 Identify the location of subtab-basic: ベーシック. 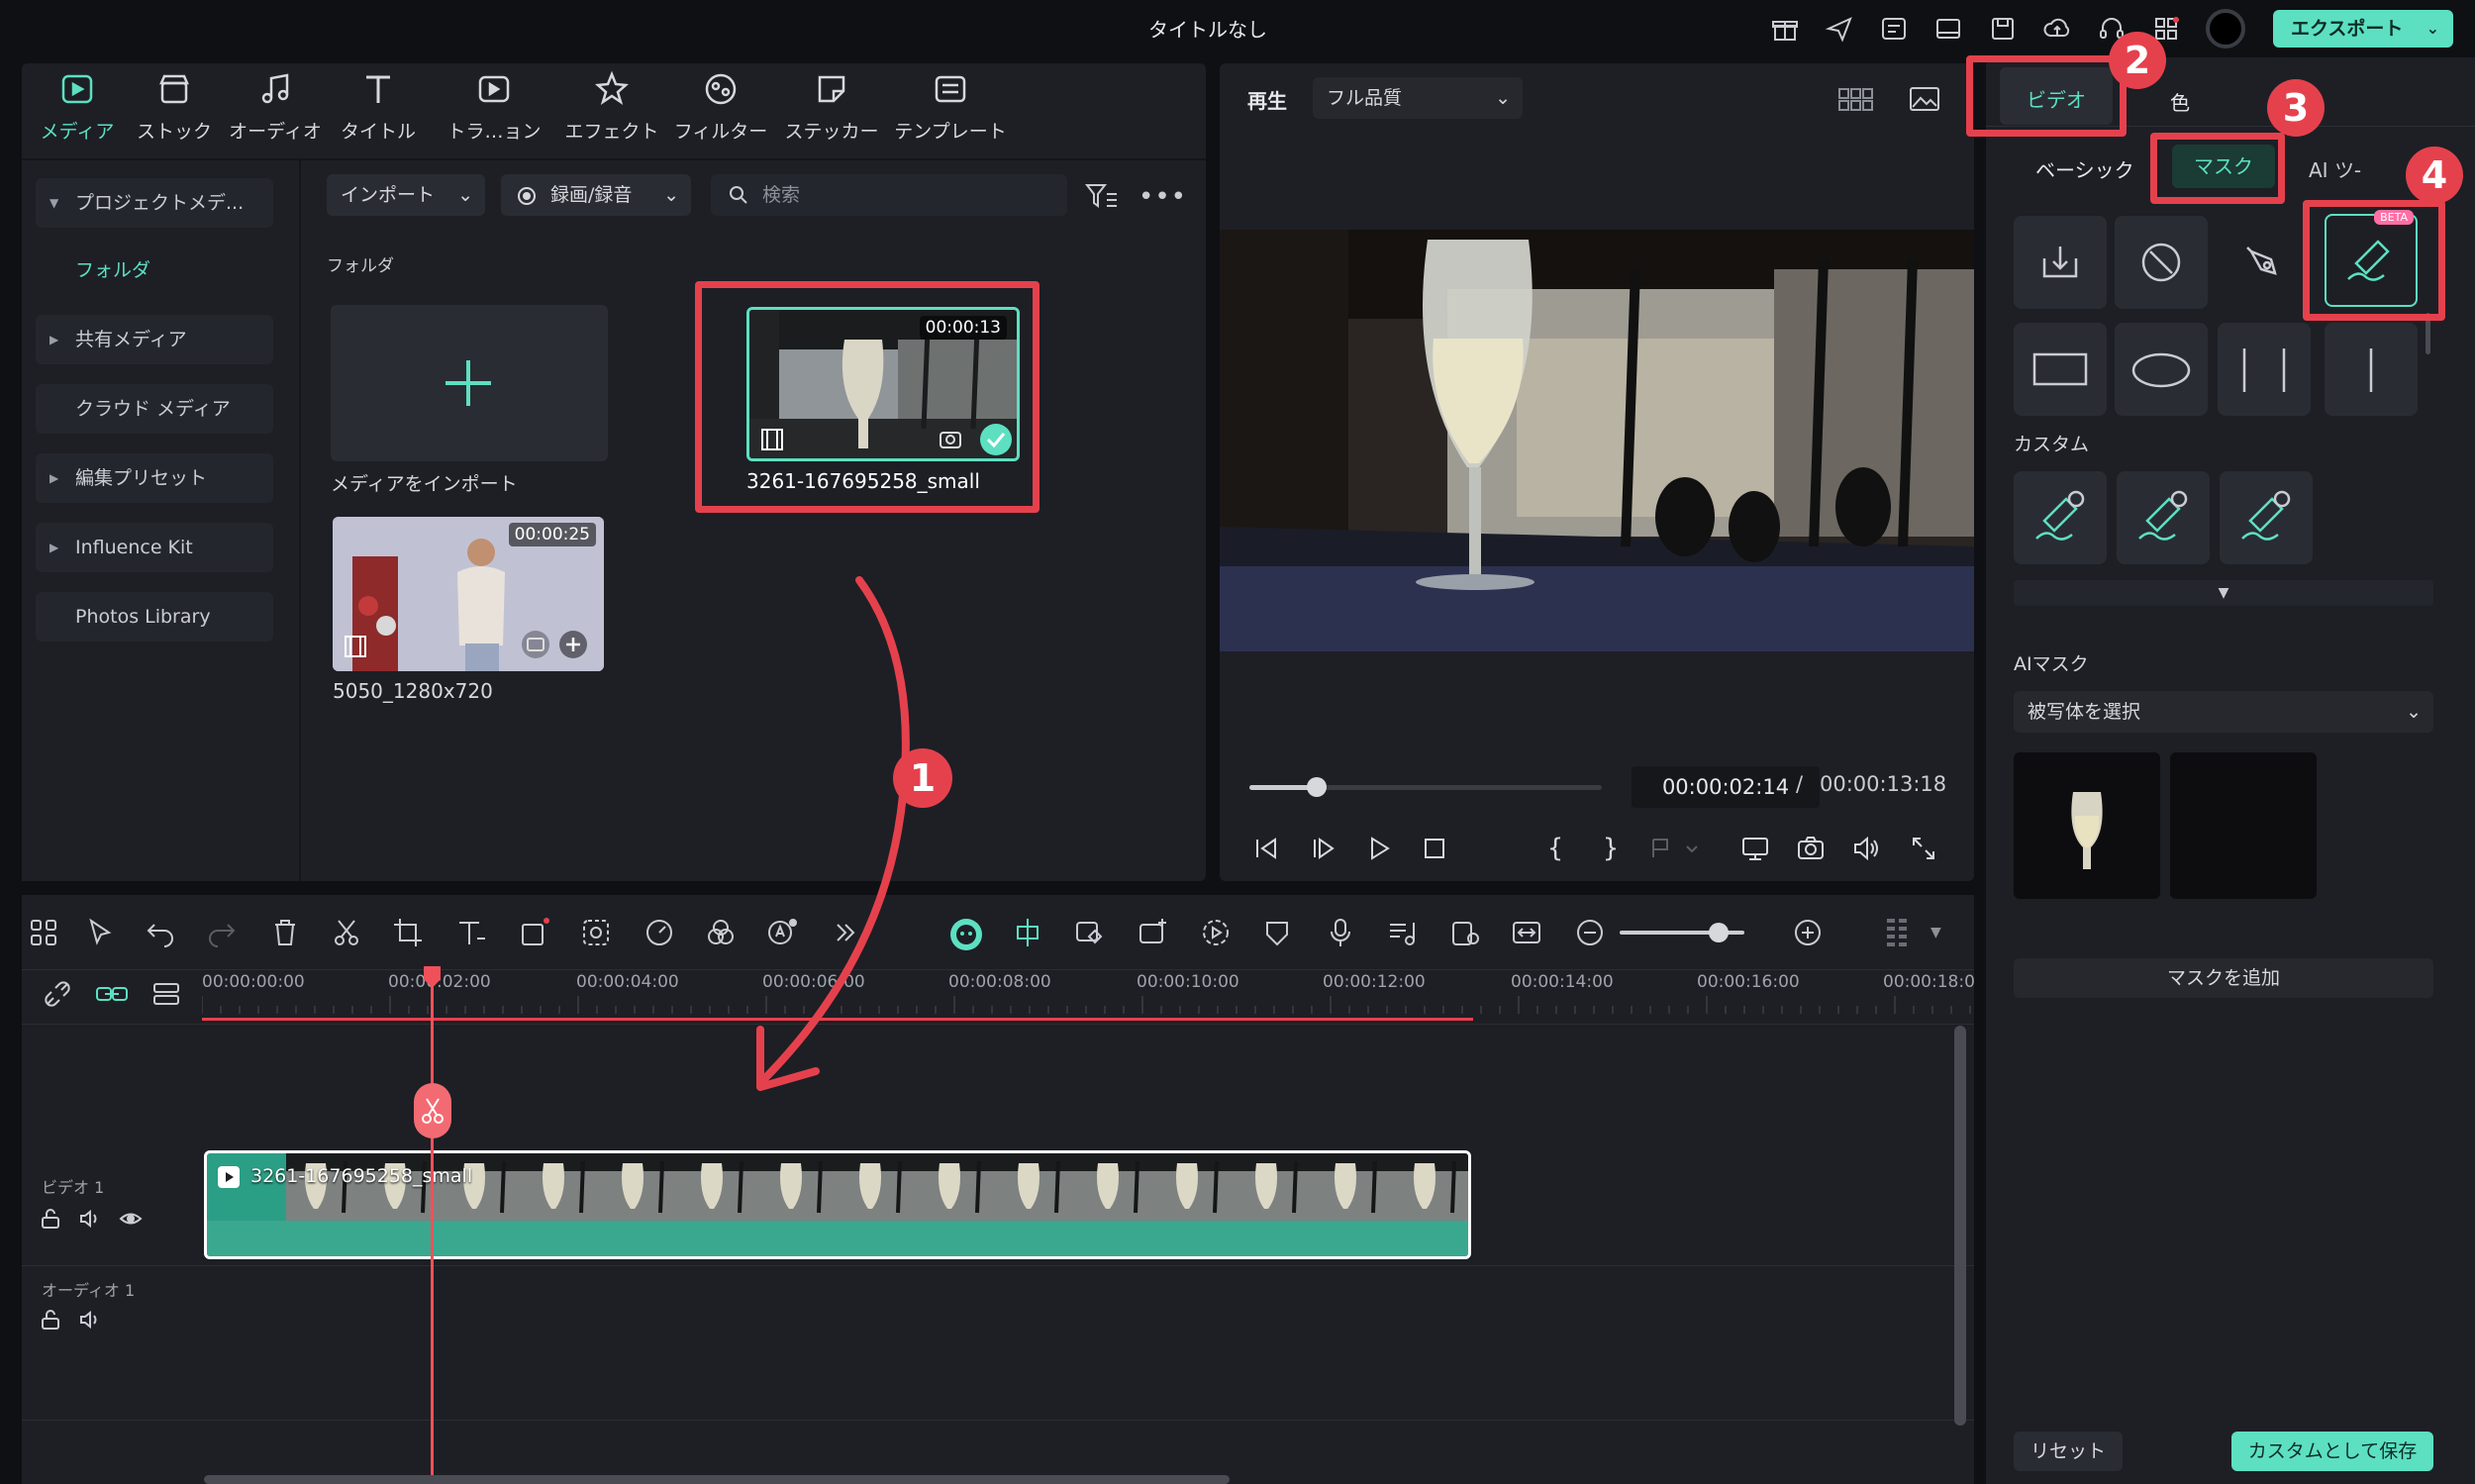
(2084, 168).